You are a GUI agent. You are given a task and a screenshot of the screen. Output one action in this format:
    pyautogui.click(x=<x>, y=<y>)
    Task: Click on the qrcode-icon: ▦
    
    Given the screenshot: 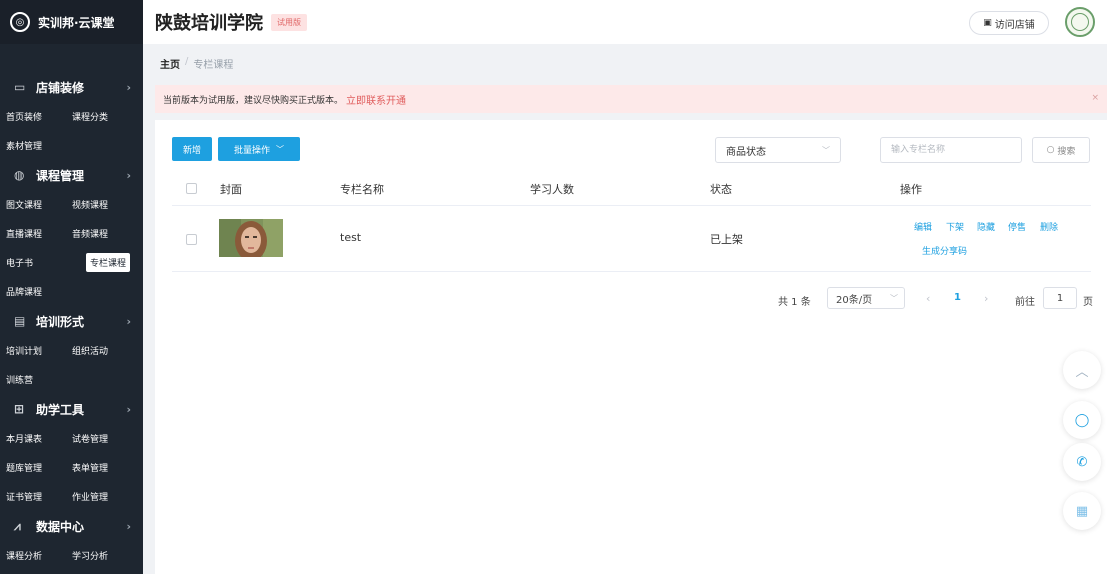 What is the action you would take?
    pyautogui.click(x=1082, y=511)
    